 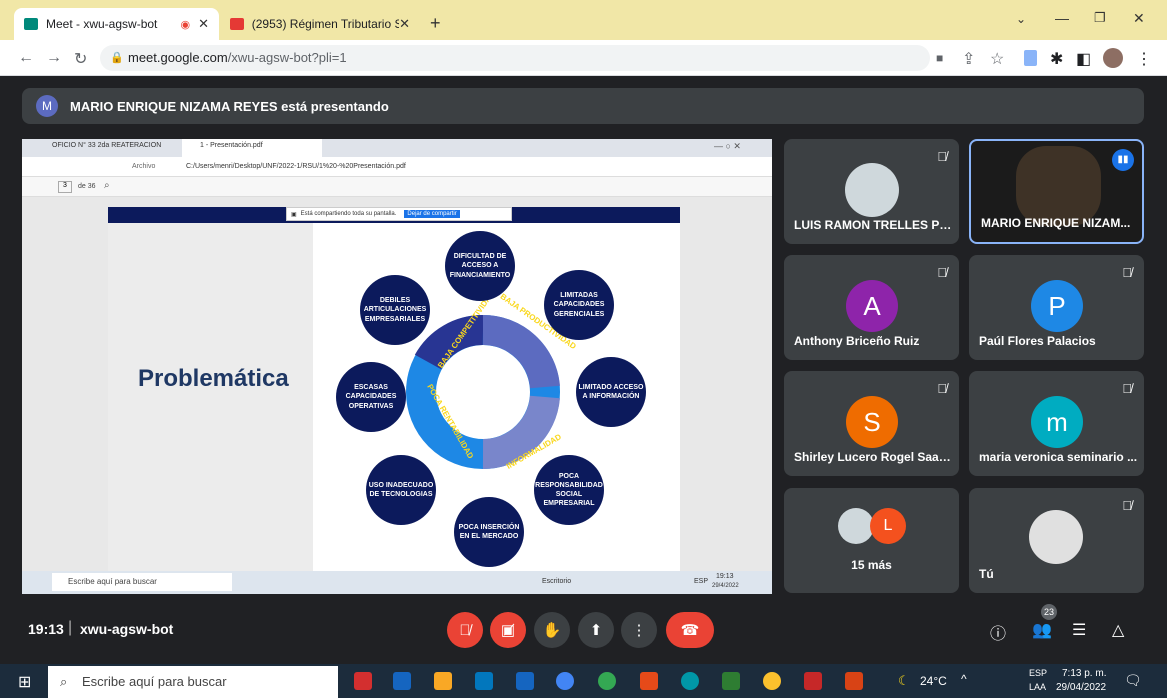 I want to click on youtube-icon, so click(x=237, y=24).